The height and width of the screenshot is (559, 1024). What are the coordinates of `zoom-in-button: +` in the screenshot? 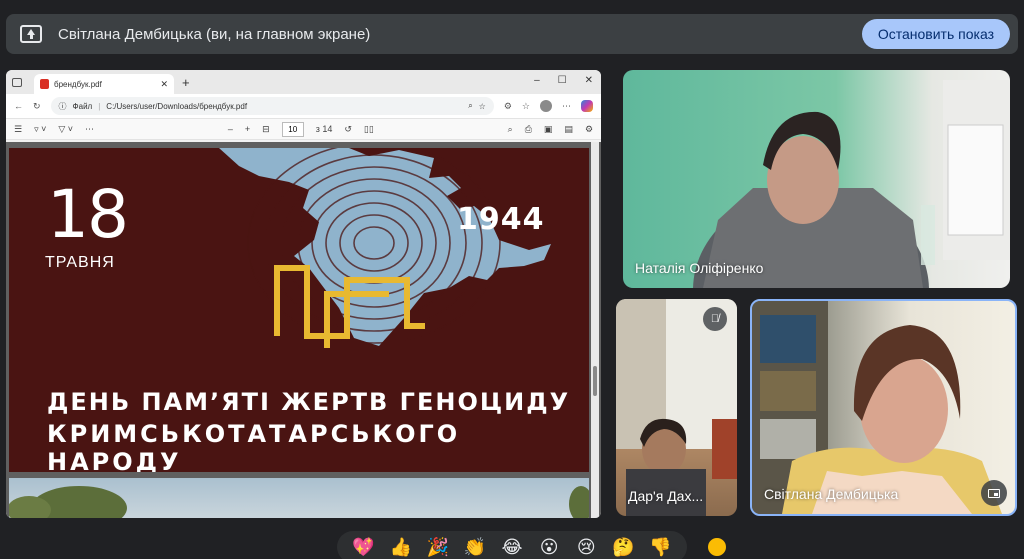 It's located at (247, 129).